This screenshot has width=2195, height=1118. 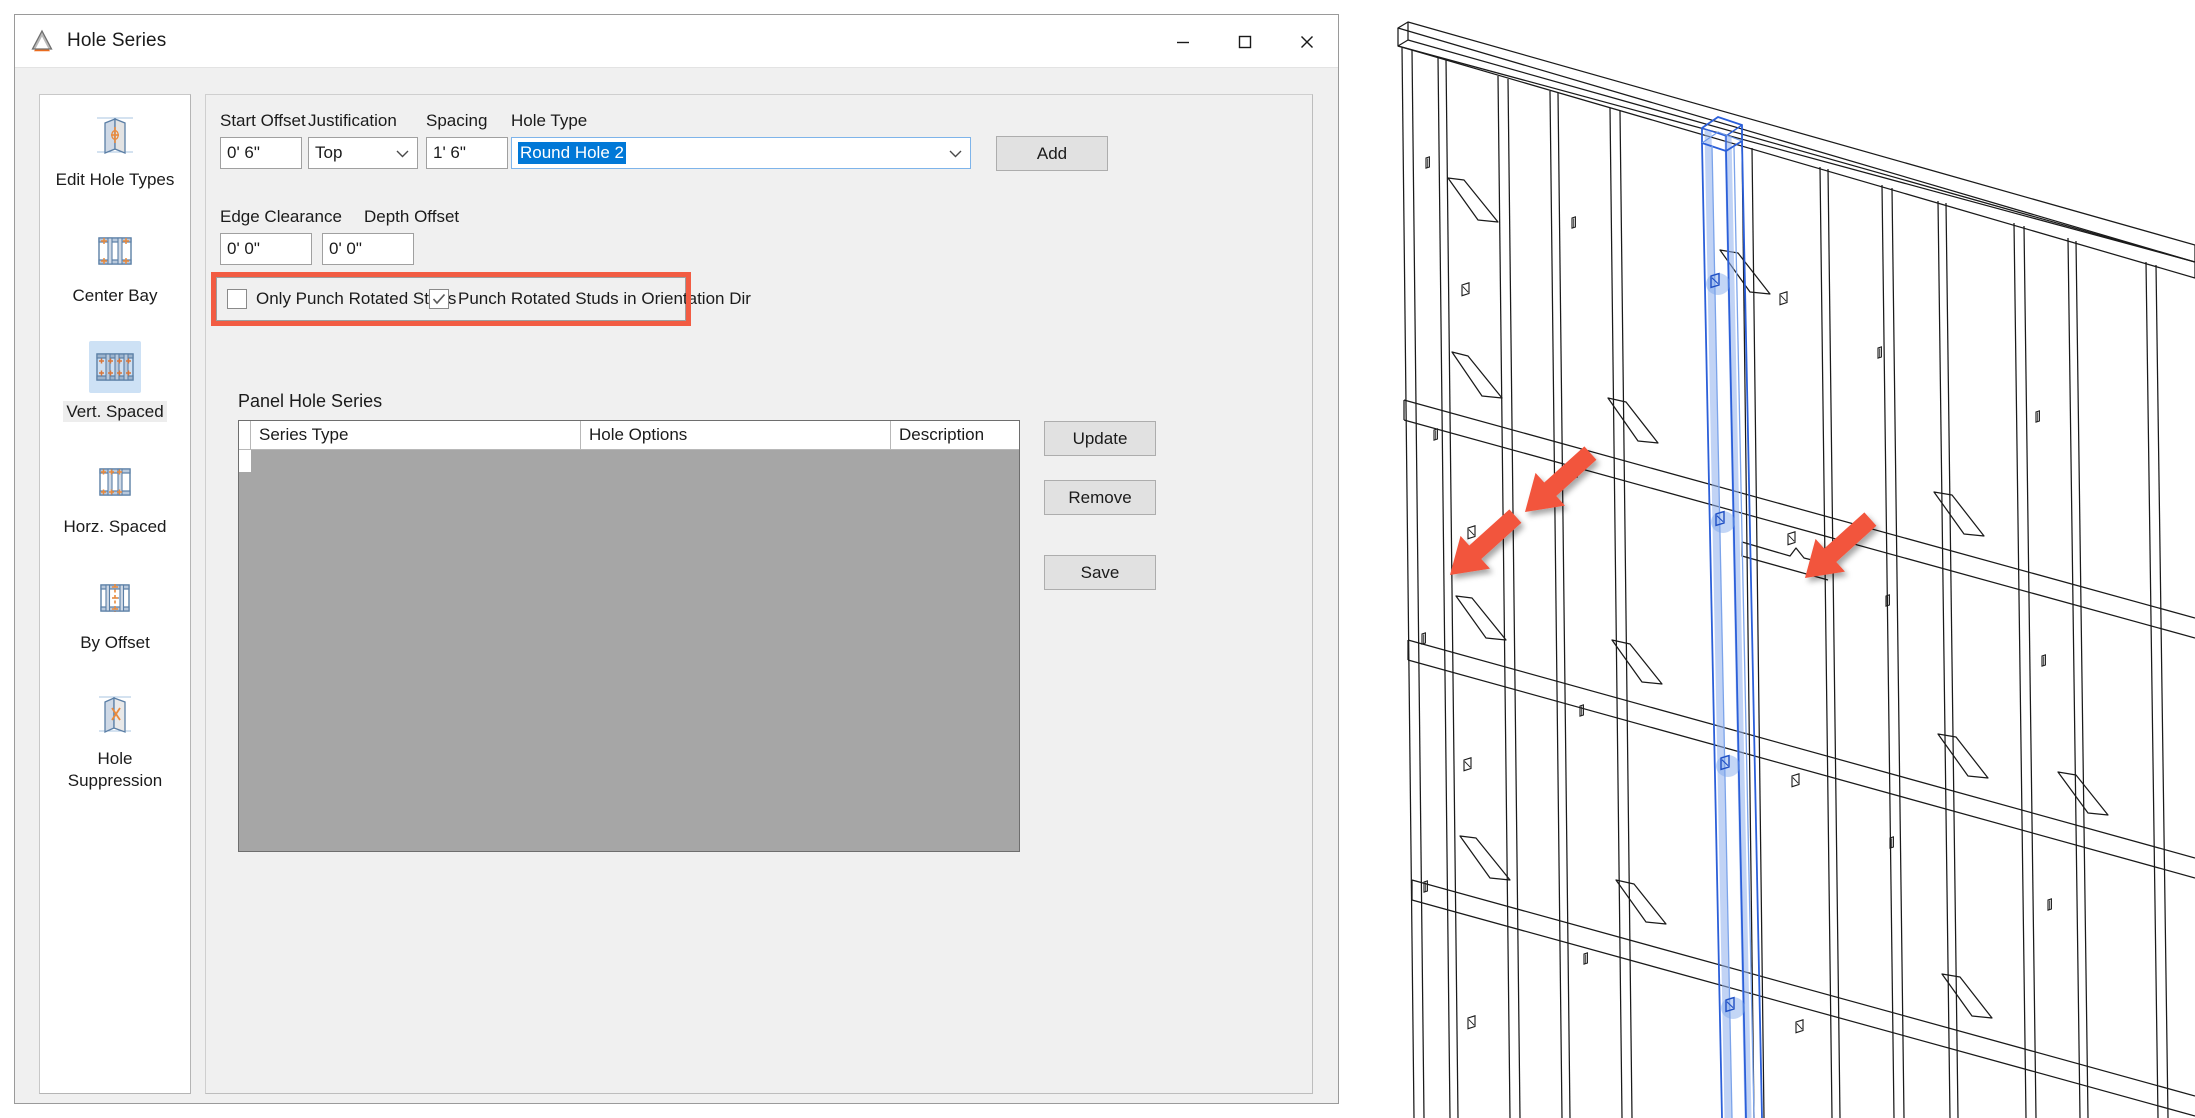 What do you see at coordinates (266, 249) in the screenshot?
I see `edge-clearance-input: 0' 0"` at bounding box center [266, 249].